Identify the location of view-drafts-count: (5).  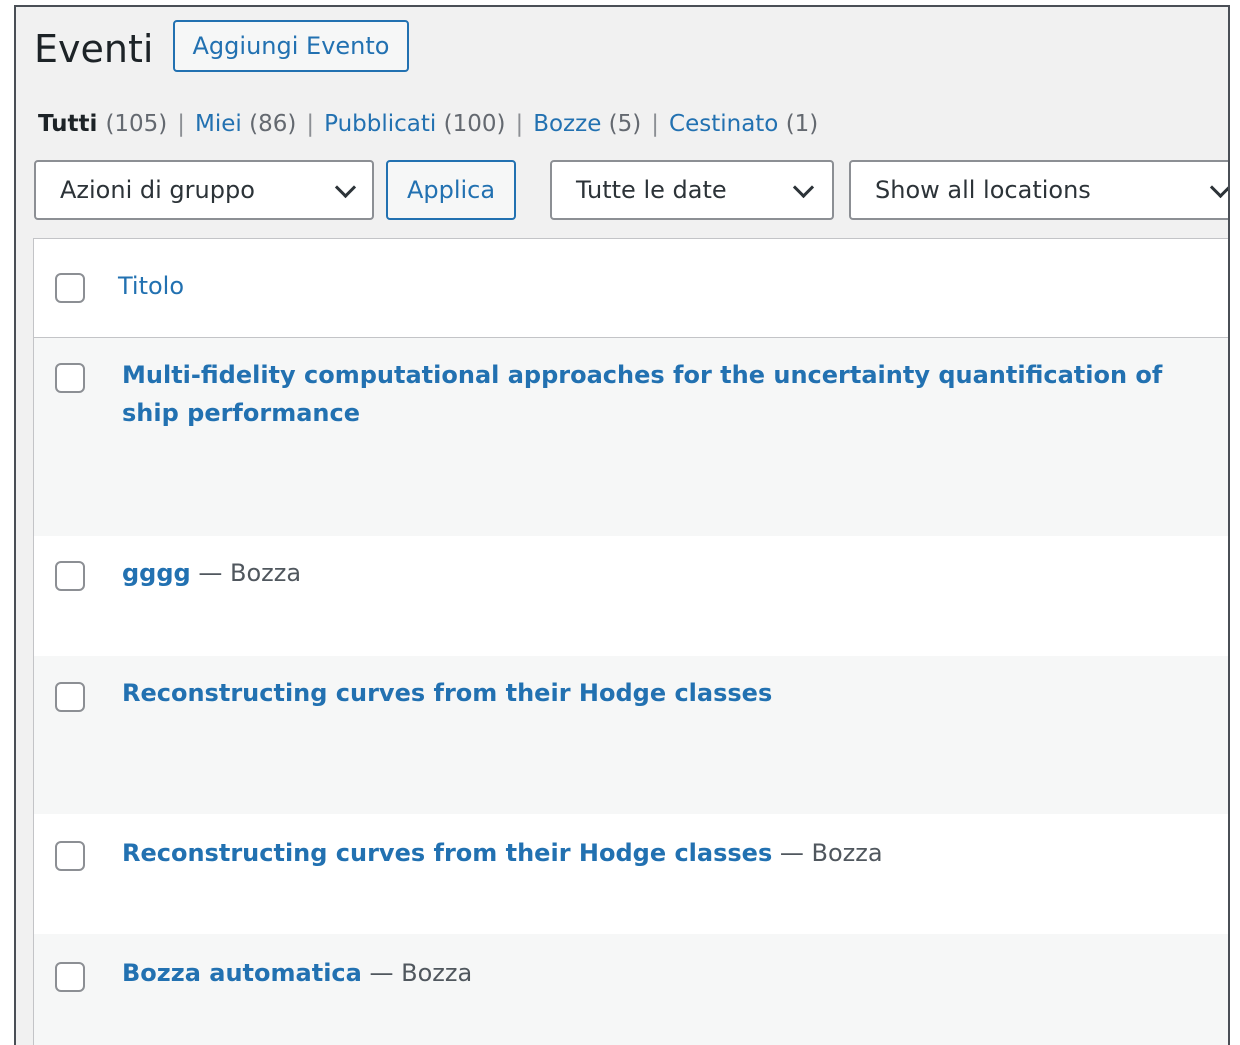
(625, 124).